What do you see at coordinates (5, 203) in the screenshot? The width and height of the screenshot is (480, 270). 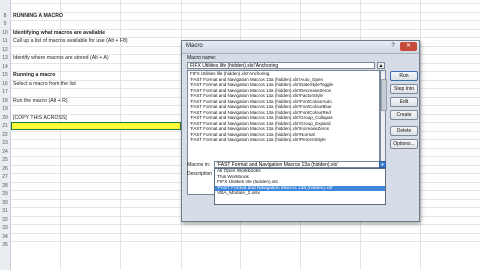 I see `row-number: 30` at bounding box center [5, 203].